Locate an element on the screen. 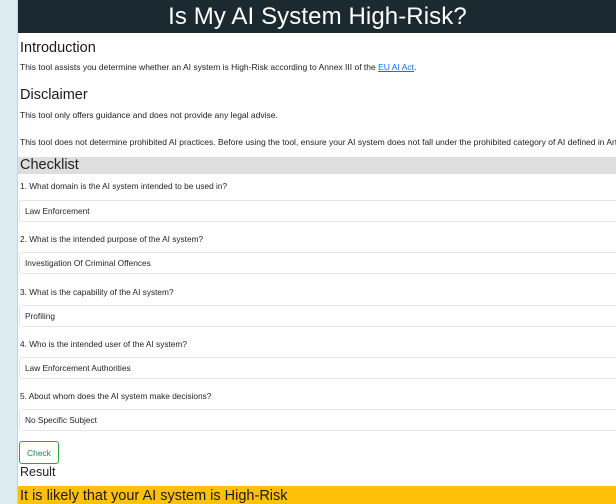  question-2-answer: Investigation Of Criminal Offences is located at coordinates (317, 263).